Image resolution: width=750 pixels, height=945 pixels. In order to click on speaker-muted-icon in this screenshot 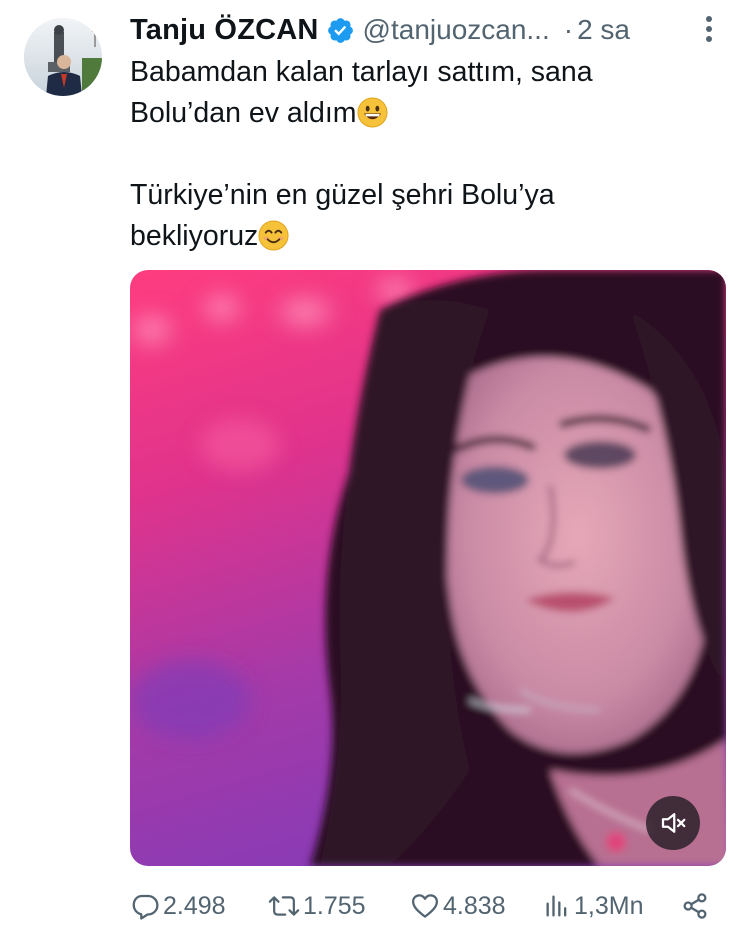, I will do `click(673, 823)`.